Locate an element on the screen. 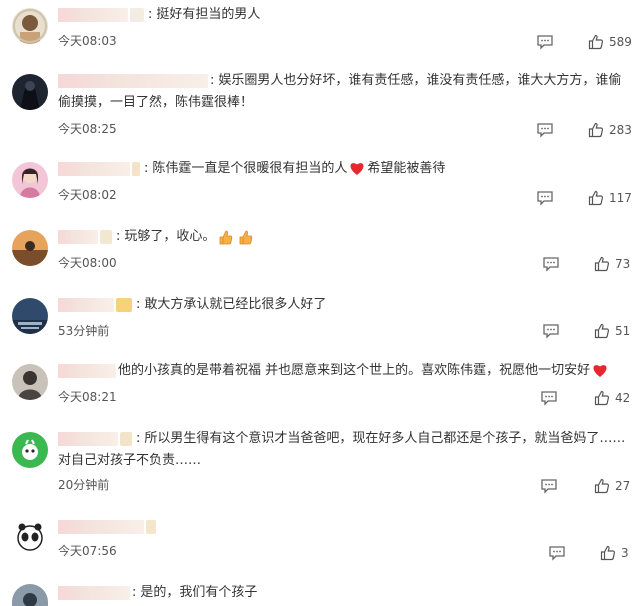 This screenshot has width=640, height=606. comment-text-after: 希望能被善待 is located at coordinates (406, 168).